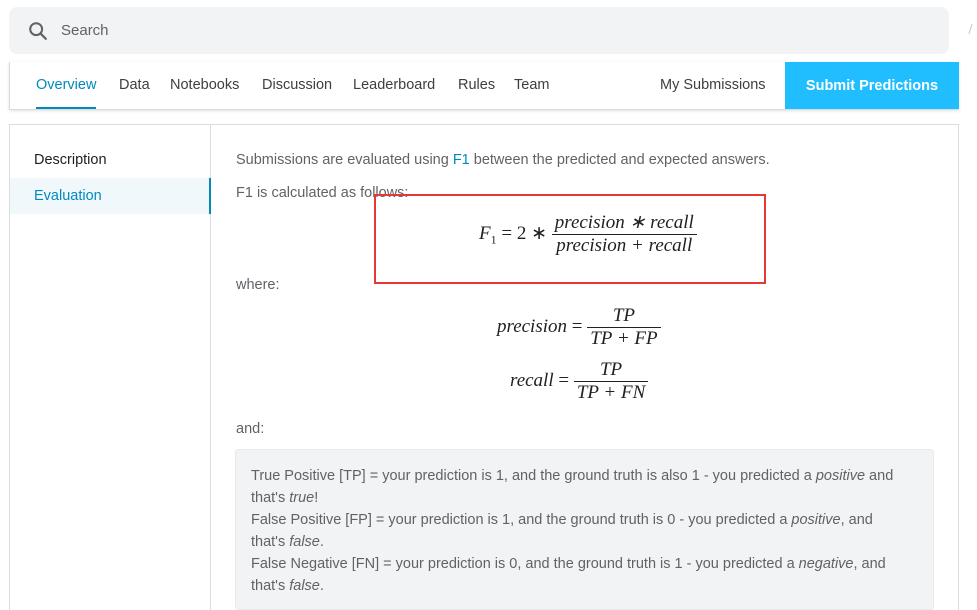  What do you see at coordinates (570, 239) in the screenshot?
I see `highlight-box` at bounding box center [570, 239].